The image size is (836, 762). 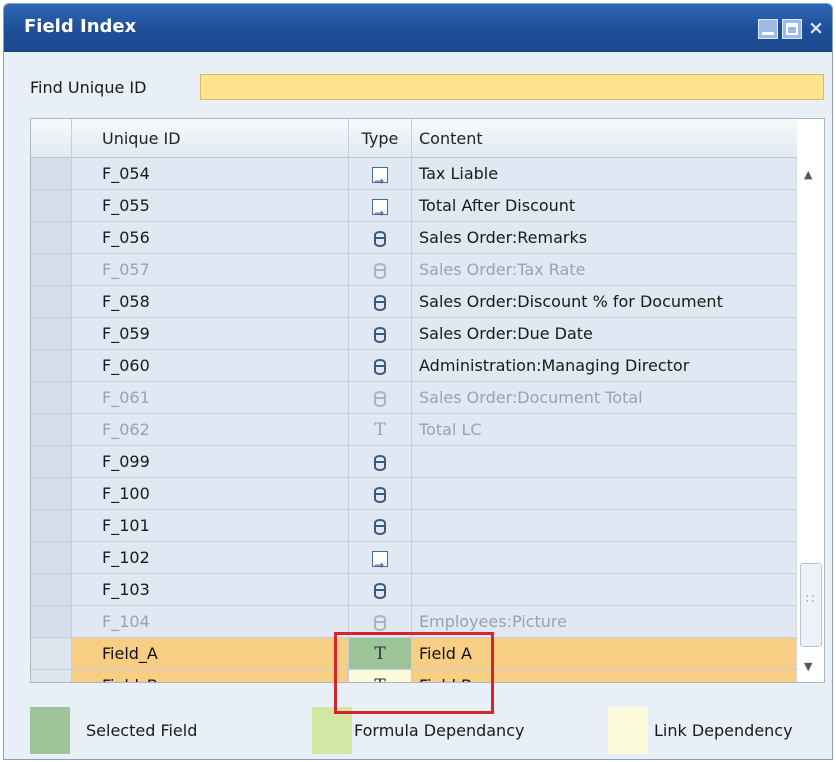 I want to click on row-selector-header, so click(x=51, y=138).